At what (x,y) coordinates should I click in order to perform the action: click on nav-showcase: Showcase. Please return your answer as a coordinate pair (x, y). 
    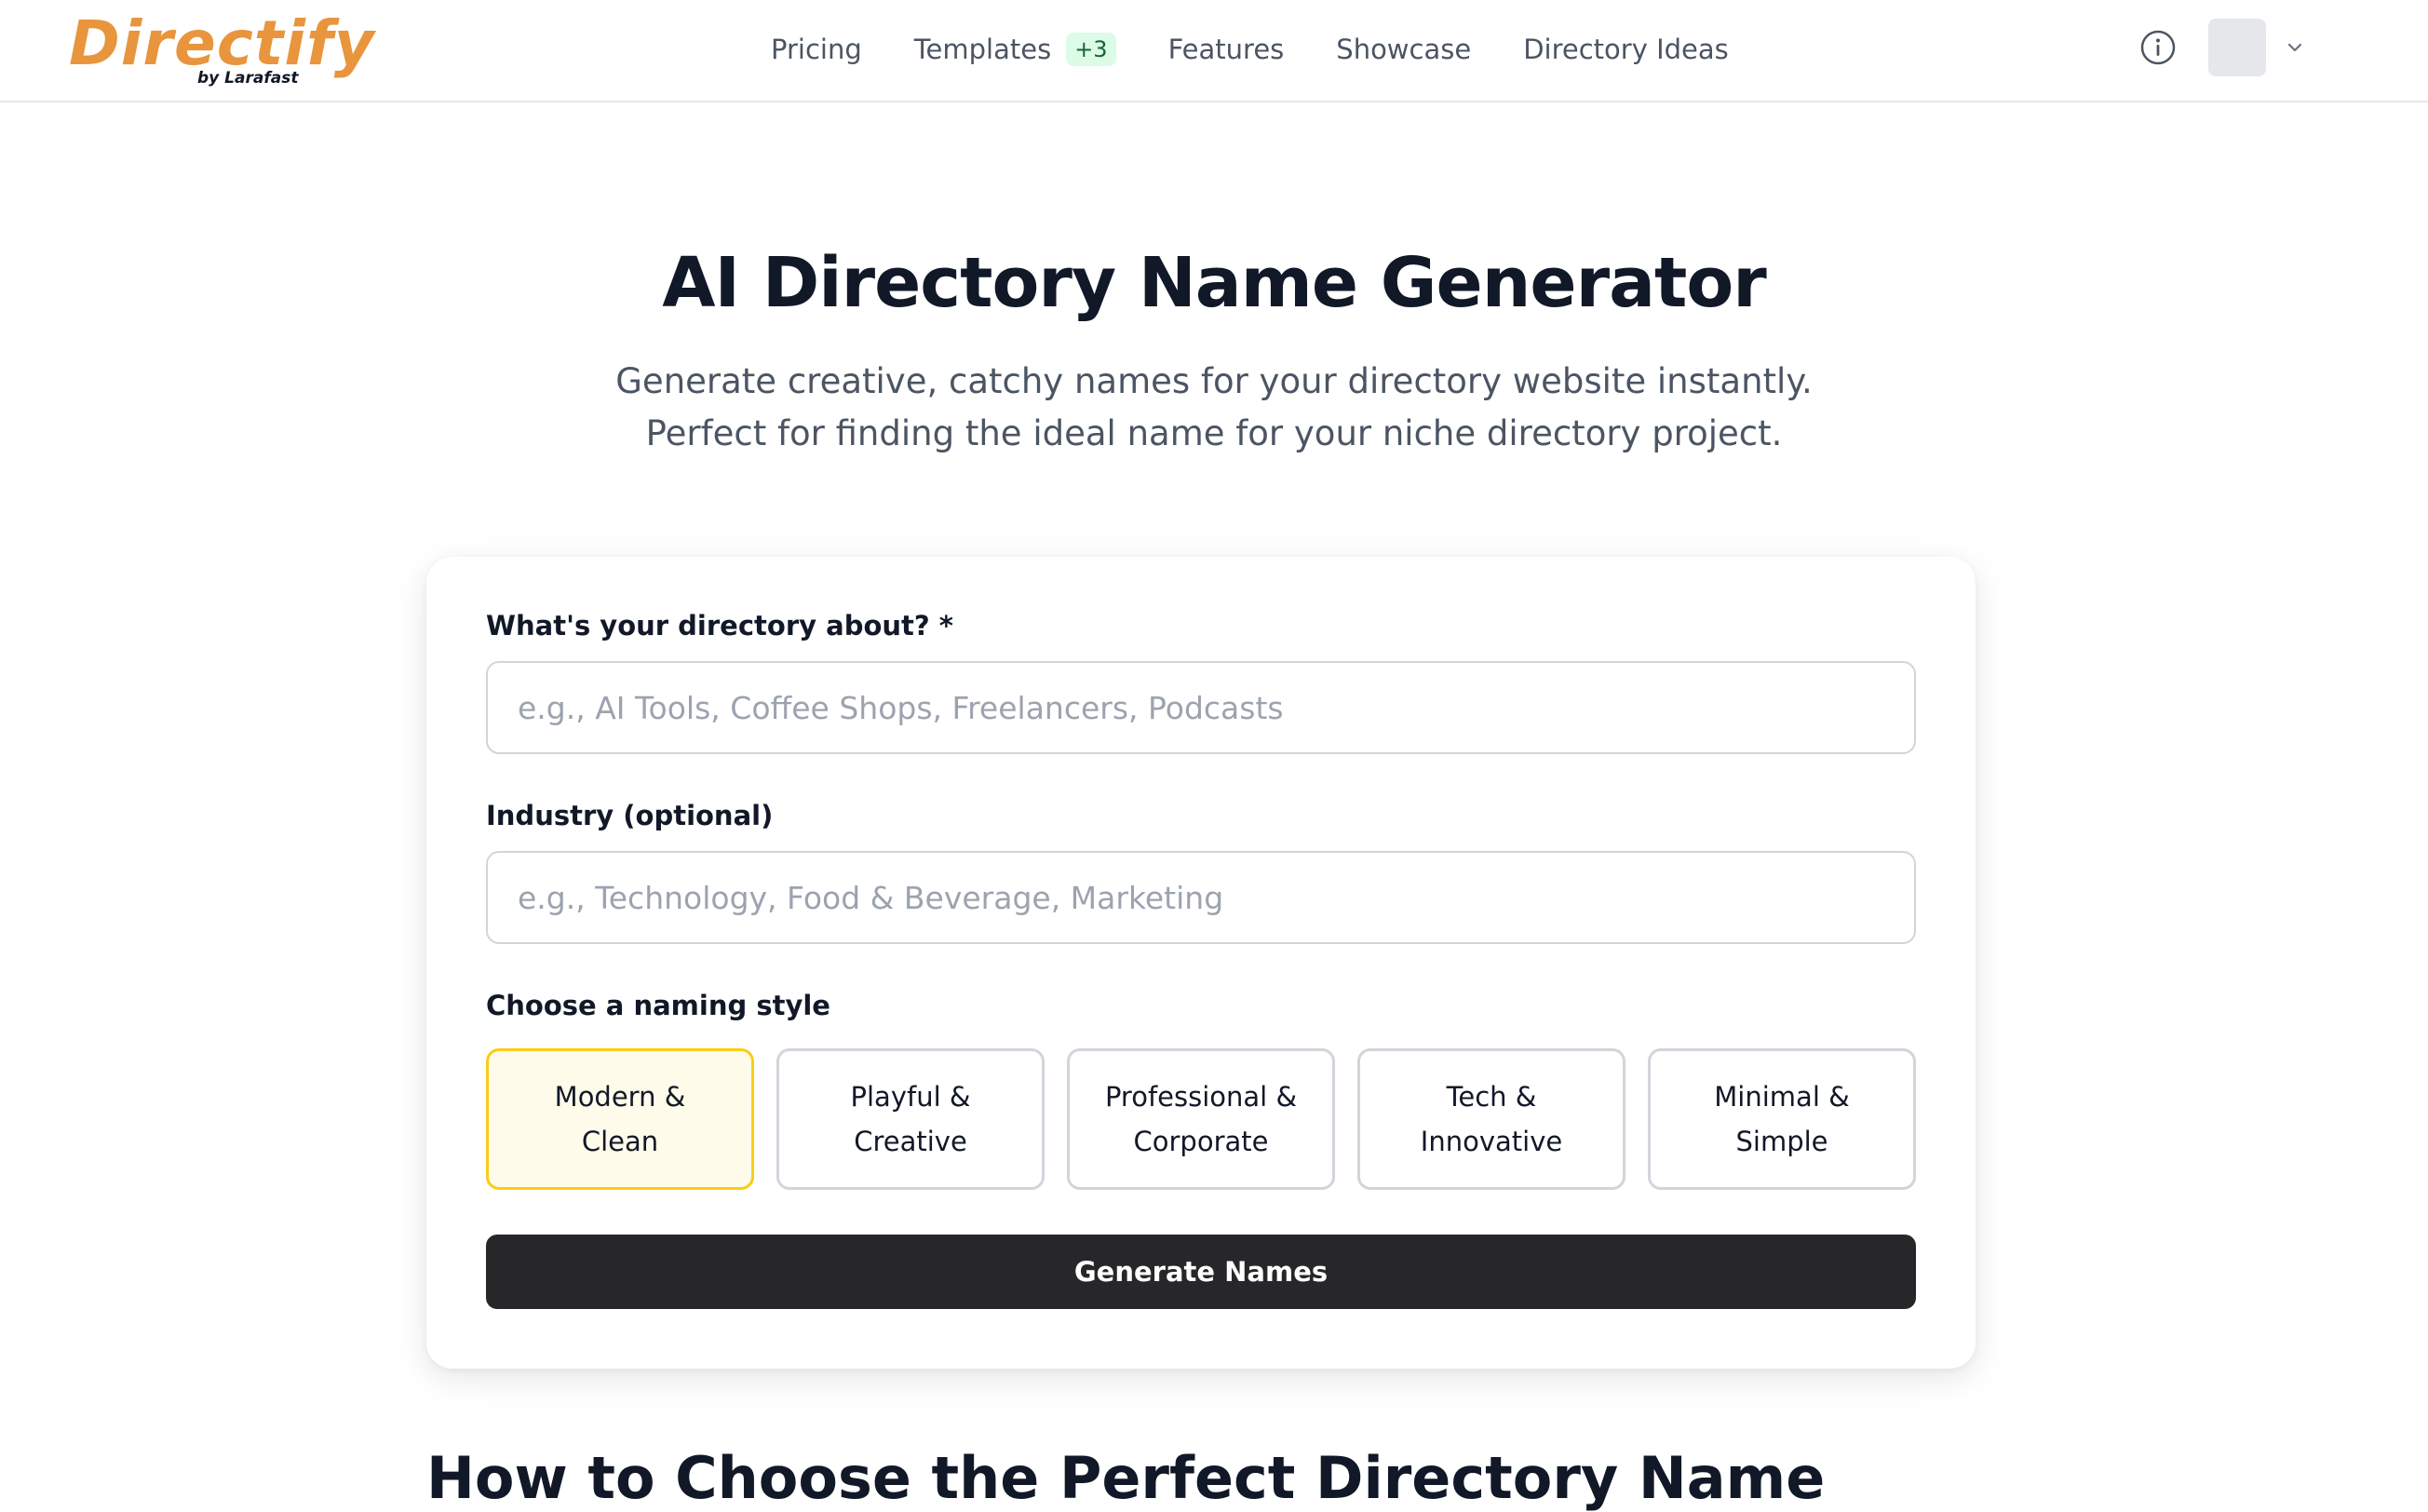
    Looking at the image, I should click on (1403, 49).